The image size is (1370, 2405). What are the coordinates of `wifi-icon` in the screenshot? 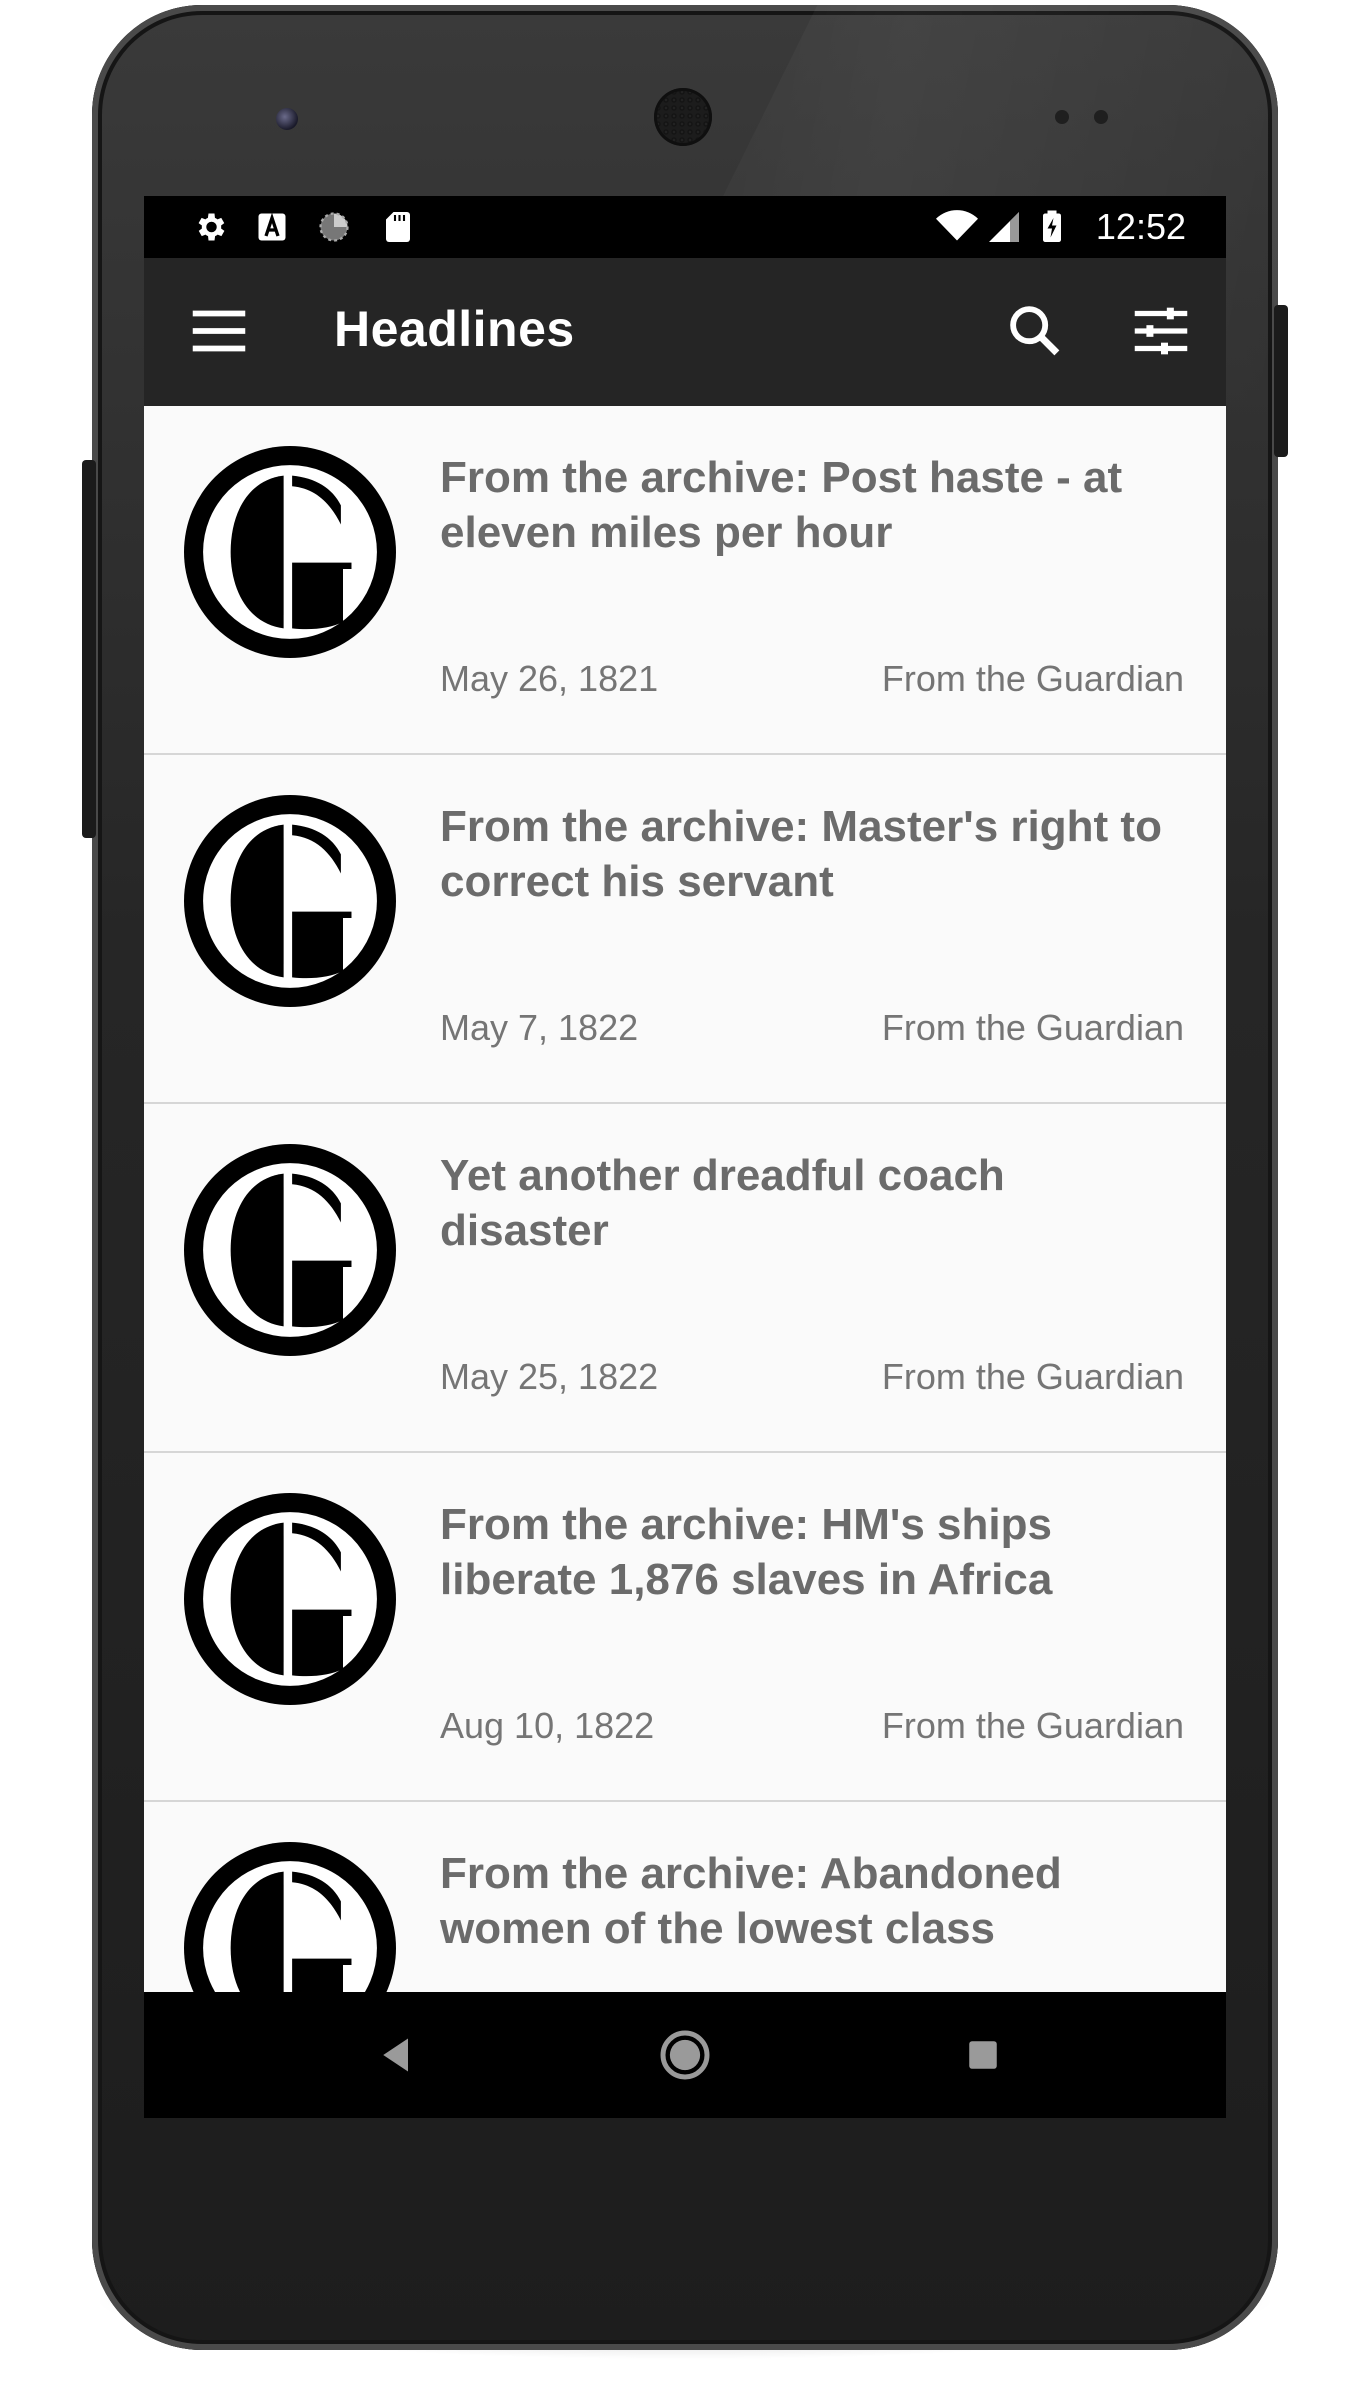 It's located at (957, 225).